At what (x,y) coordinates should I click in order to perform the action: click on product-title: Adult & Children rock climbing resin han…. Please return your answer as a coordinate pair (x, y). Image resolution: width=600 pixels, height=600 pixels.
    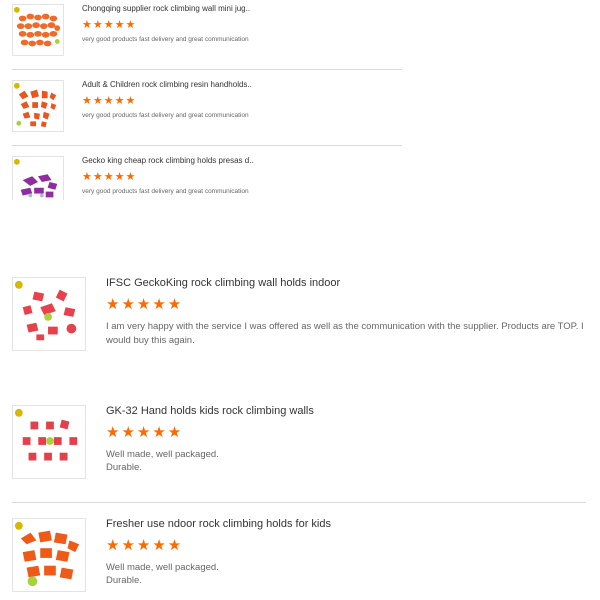
    Looking at the image, I should click on (167, 84).